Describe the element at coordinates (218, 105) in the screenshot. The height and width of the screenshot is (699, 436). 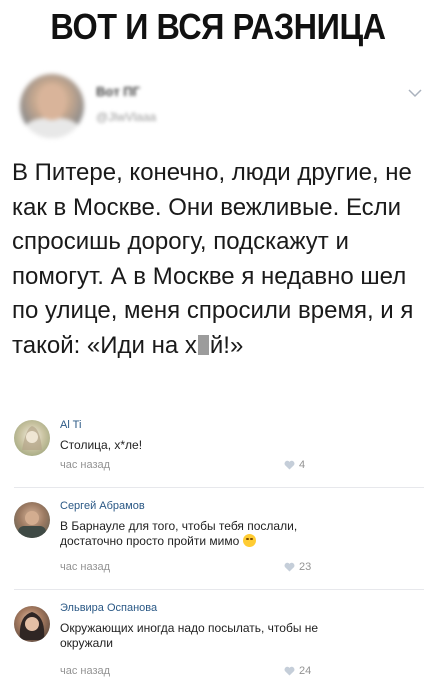
I see `tweet-header: Boт ПГ @JlwVlaaa` at that location.